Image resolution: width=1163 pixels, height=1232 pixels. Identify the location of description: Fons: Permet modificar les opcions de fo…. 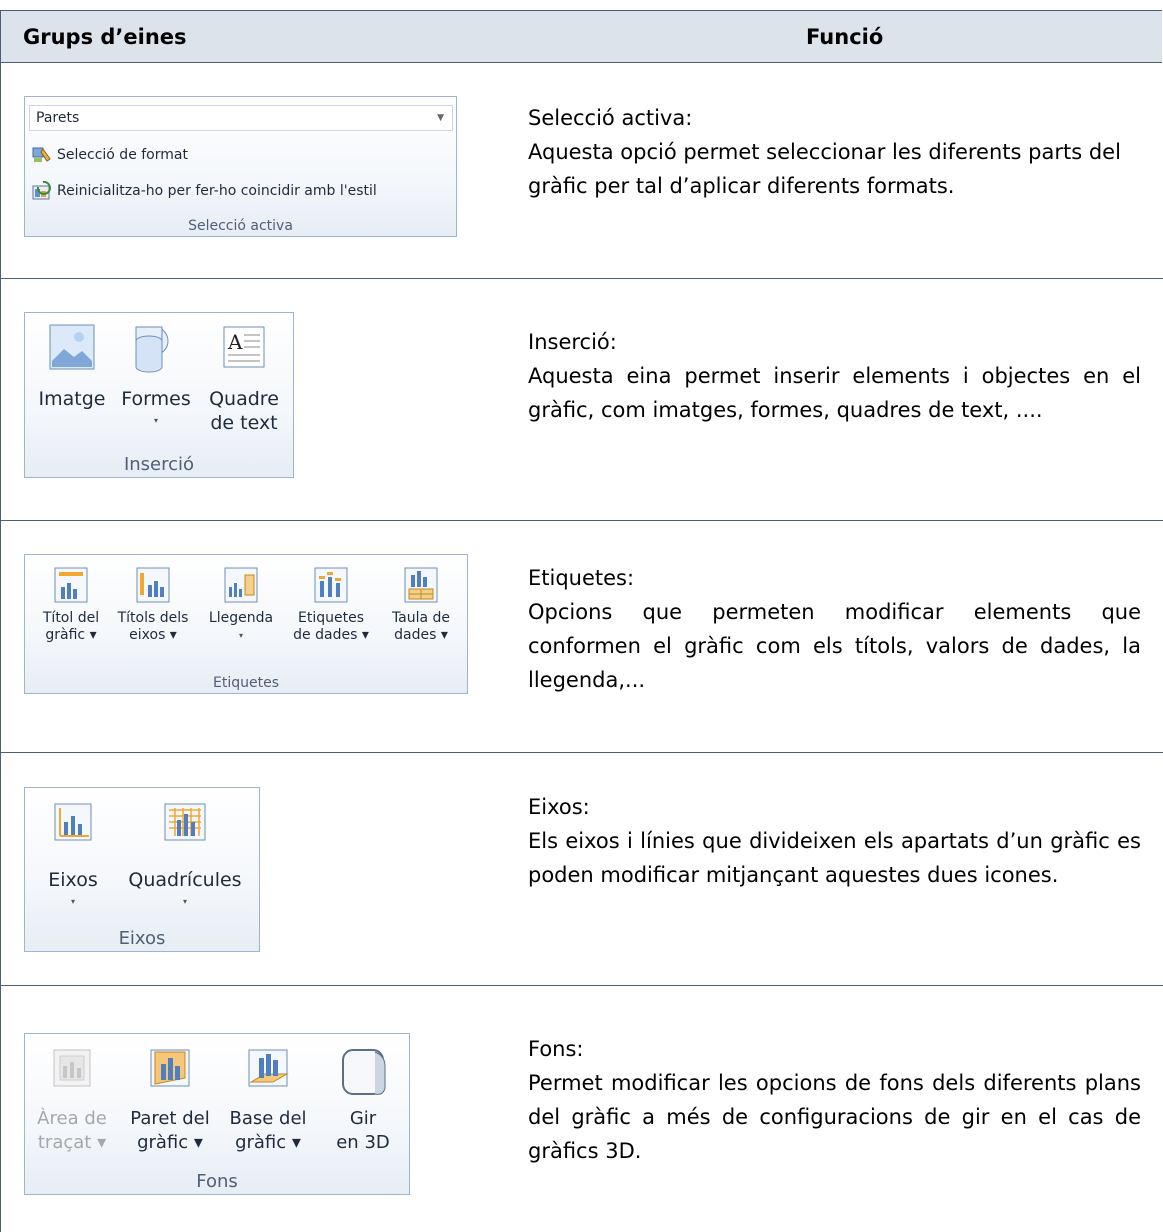
(834, 1100).